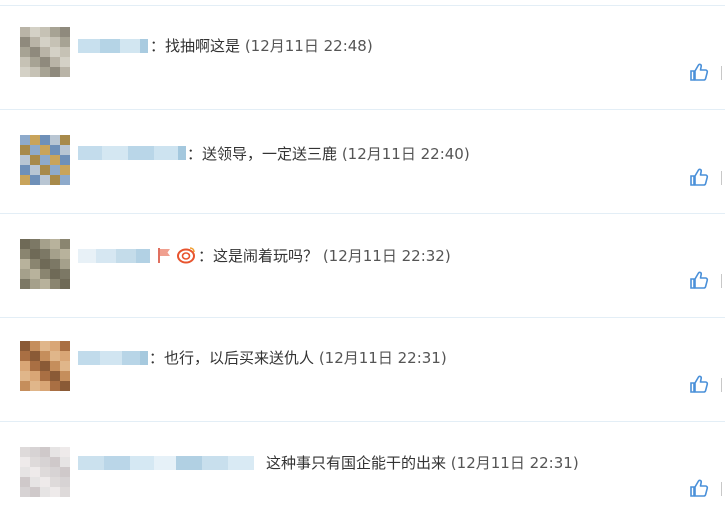 The width and height of the screenshot is (725, 526). Describe the element at coordinates (386, 256) in the screenshot. I see `comment-time: (12月11日 22:32)` at that location.